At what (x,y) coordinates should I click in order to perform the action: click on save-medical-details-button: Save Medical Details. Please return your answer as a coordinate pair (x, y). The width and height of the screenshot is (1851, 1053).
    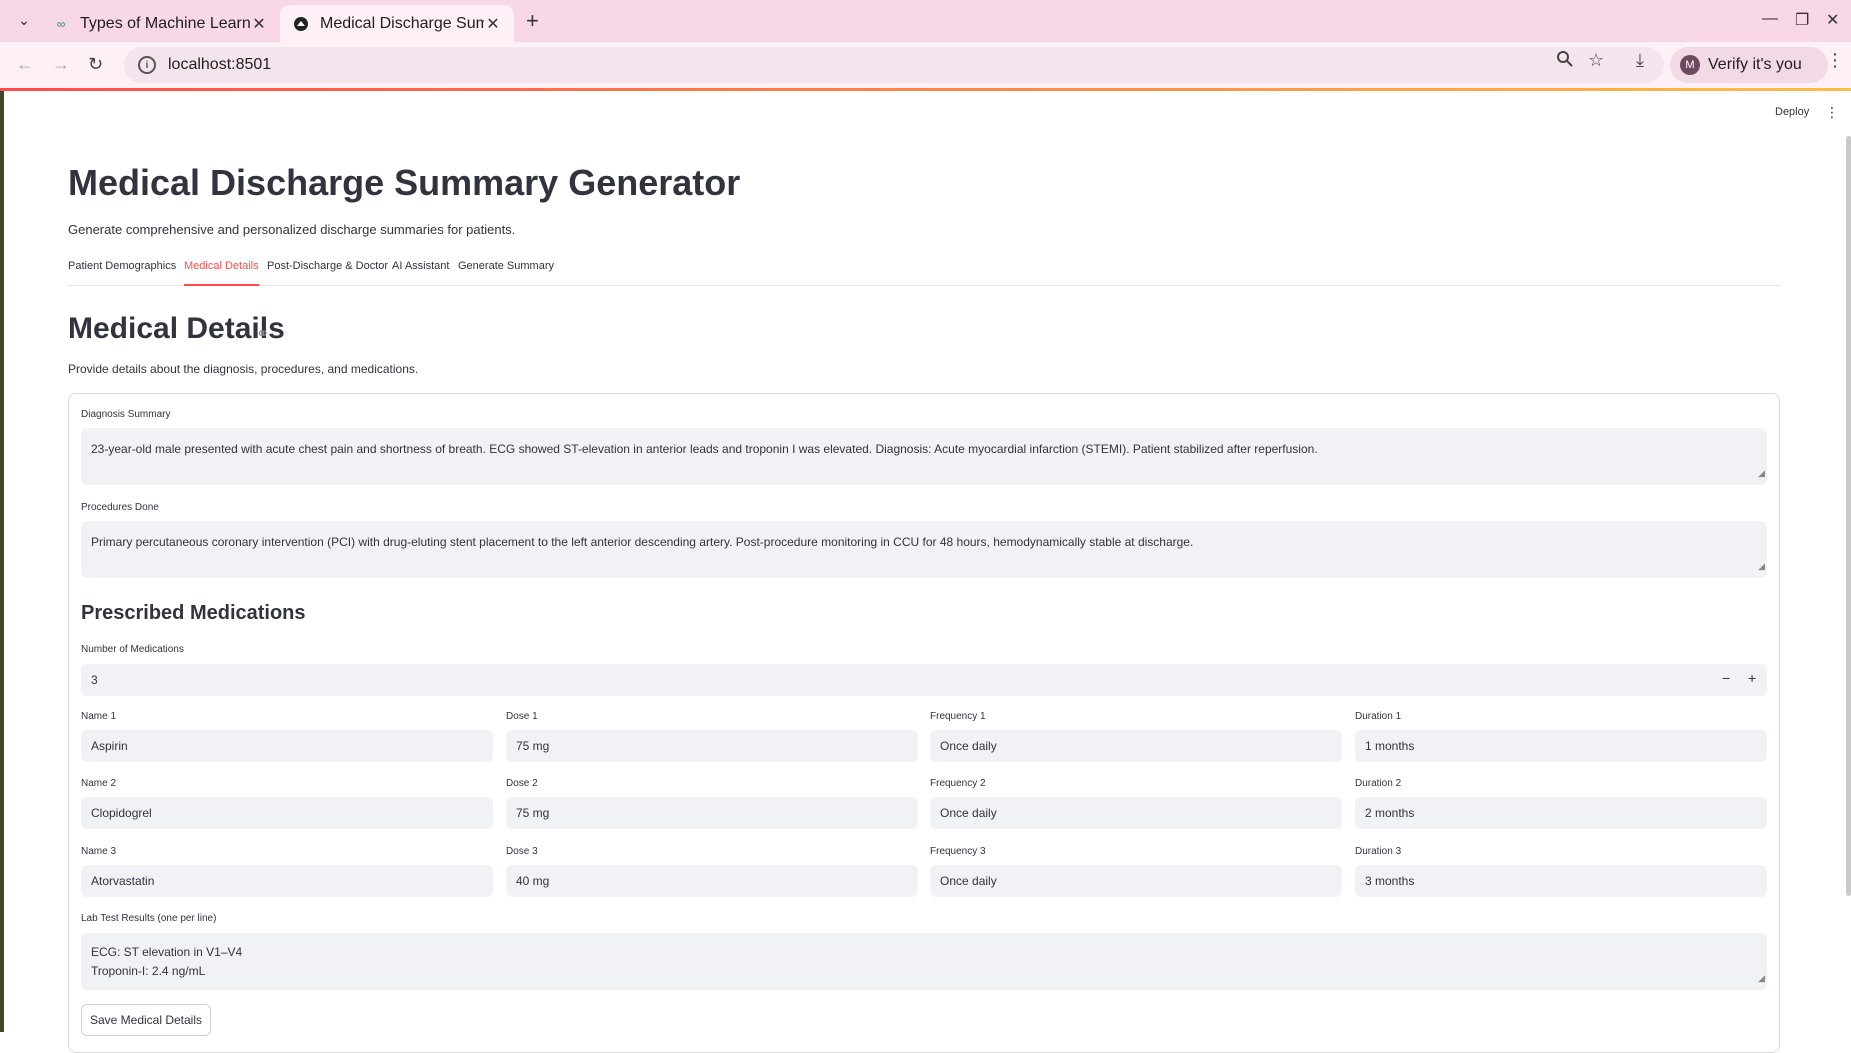
    Looking at the image, I should click on (146, 1020).